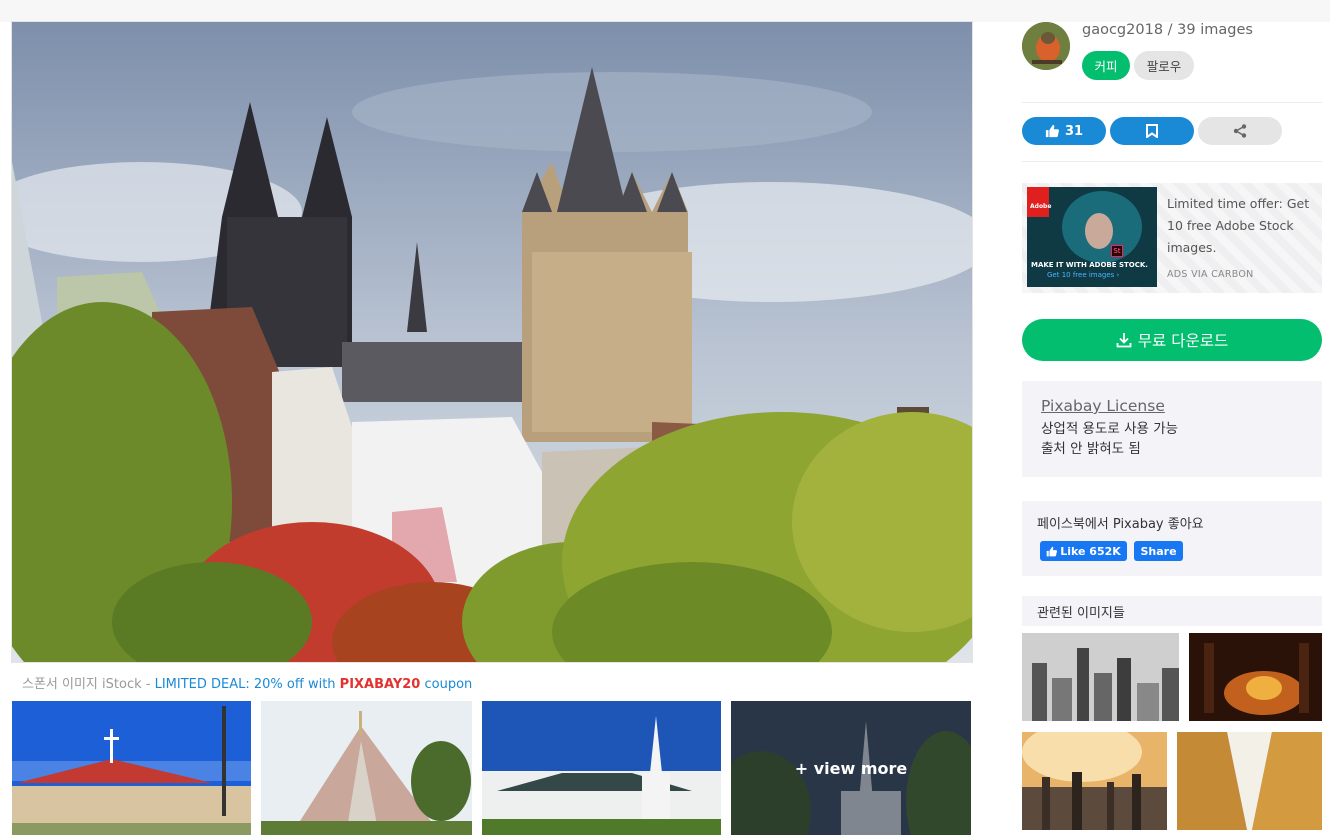 Image resolution: width=1330 pixels, height=835 pixels. What do you see at coordinates (1172, 406) in the screenshot?
I see `license-link: Pixabay License` at bounding box center [1172, 406].